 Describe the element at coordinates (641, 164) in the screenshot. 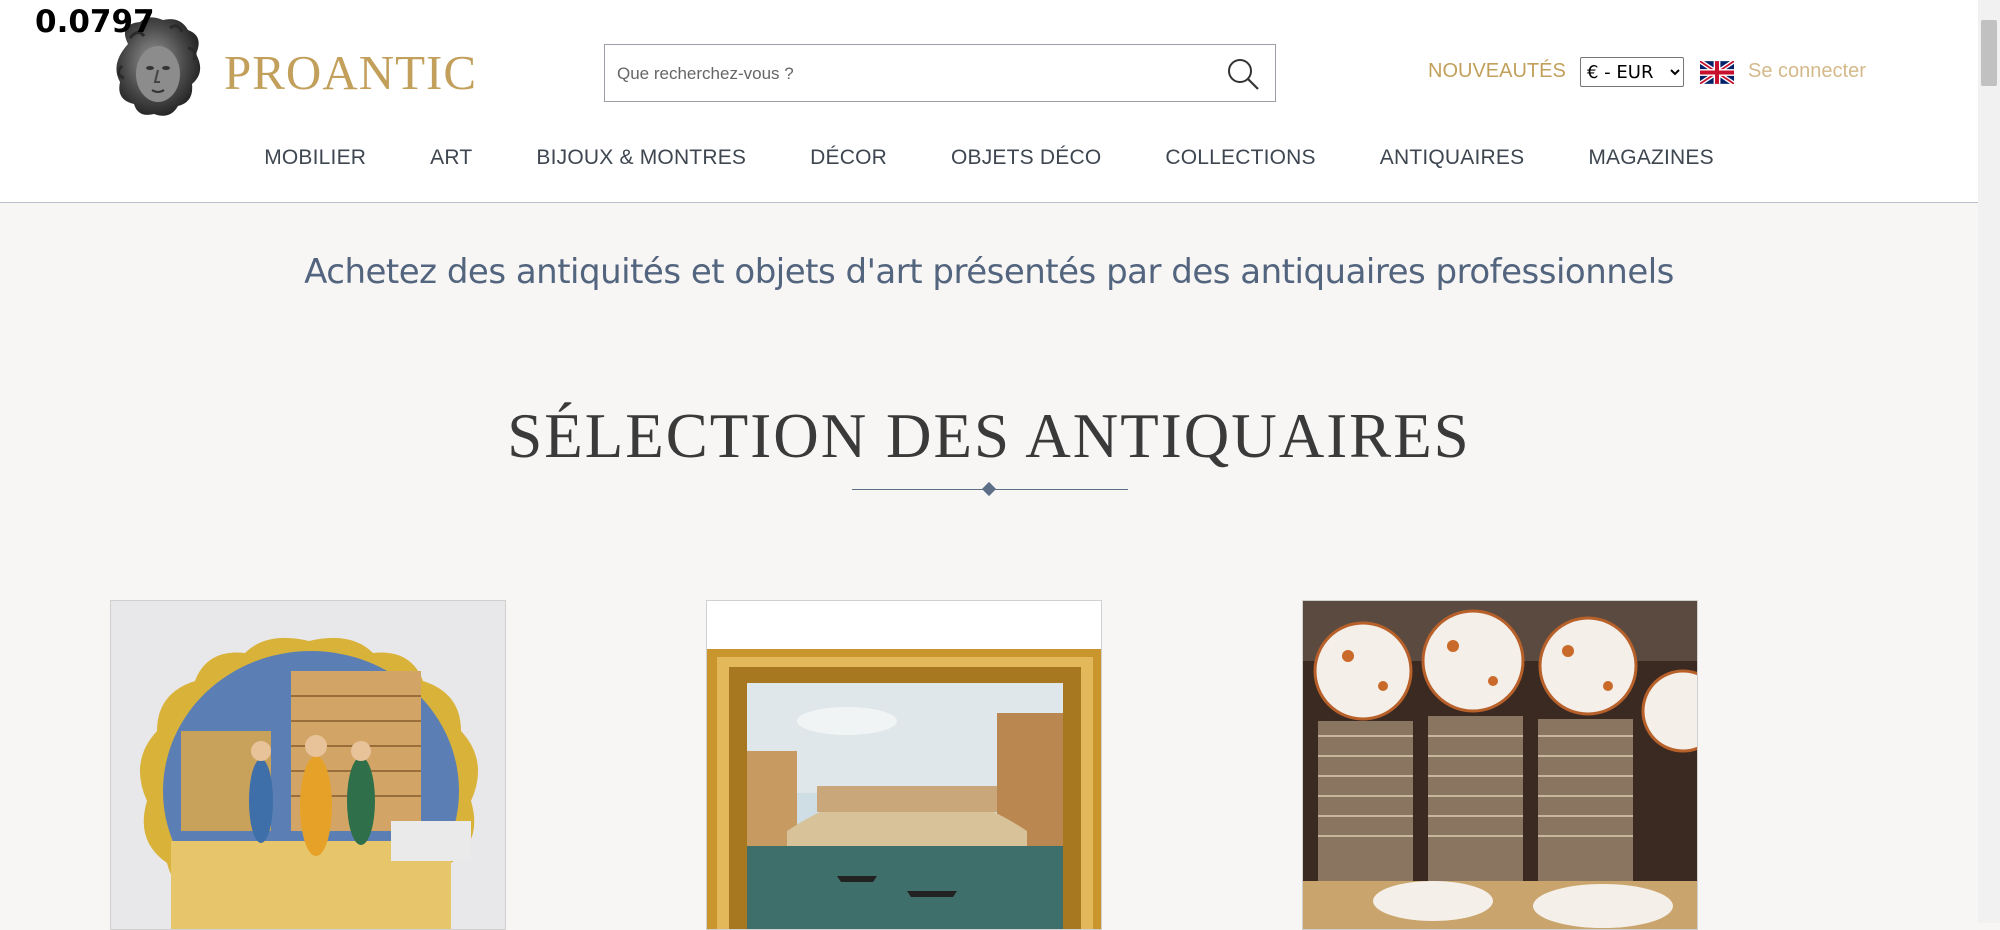

I see `nav-item-bijoux-montres: BIJOUX & MONTRES` at that location.